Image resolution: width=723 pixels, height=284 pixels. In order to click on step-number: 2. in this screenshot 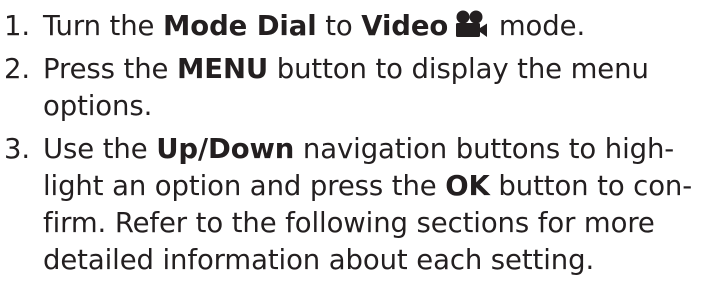, I will do `click(17, 69)`.